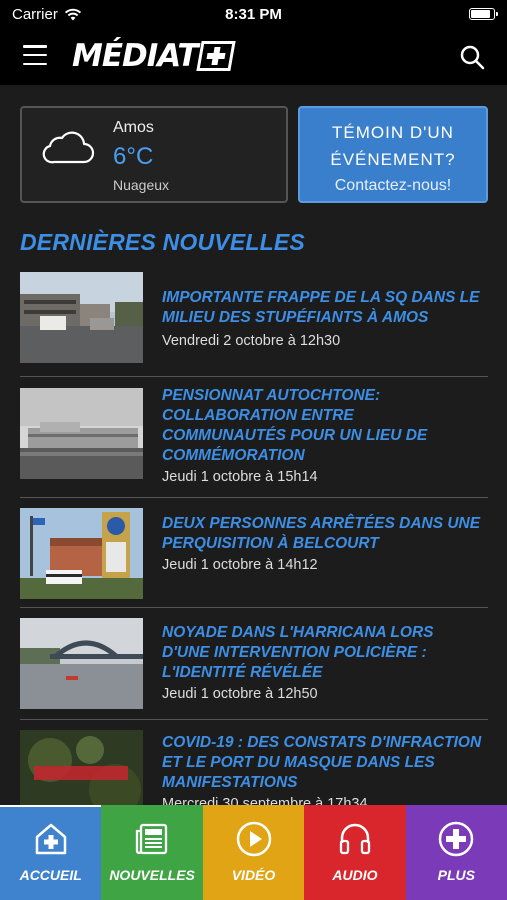 The width and height of the screenshot is (507, 900). What do you see at coordinates (355, 839) in the screenshot?
I see `headphones-icon` at bounding box center [355, 839].